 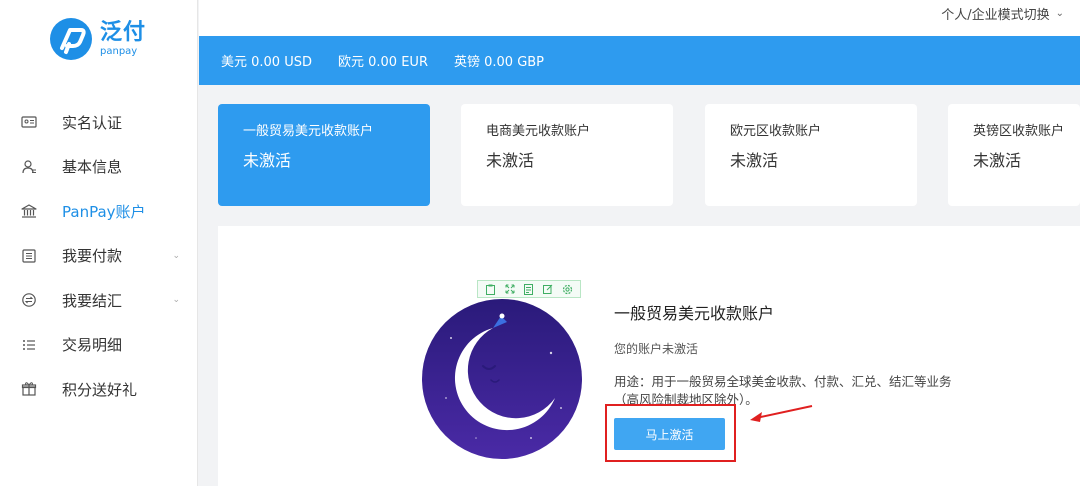 What do you see at coordinates (669, 434) in the screenshot?
I see `activate-now-button: 马上激活` at bounding box center [669, 434].